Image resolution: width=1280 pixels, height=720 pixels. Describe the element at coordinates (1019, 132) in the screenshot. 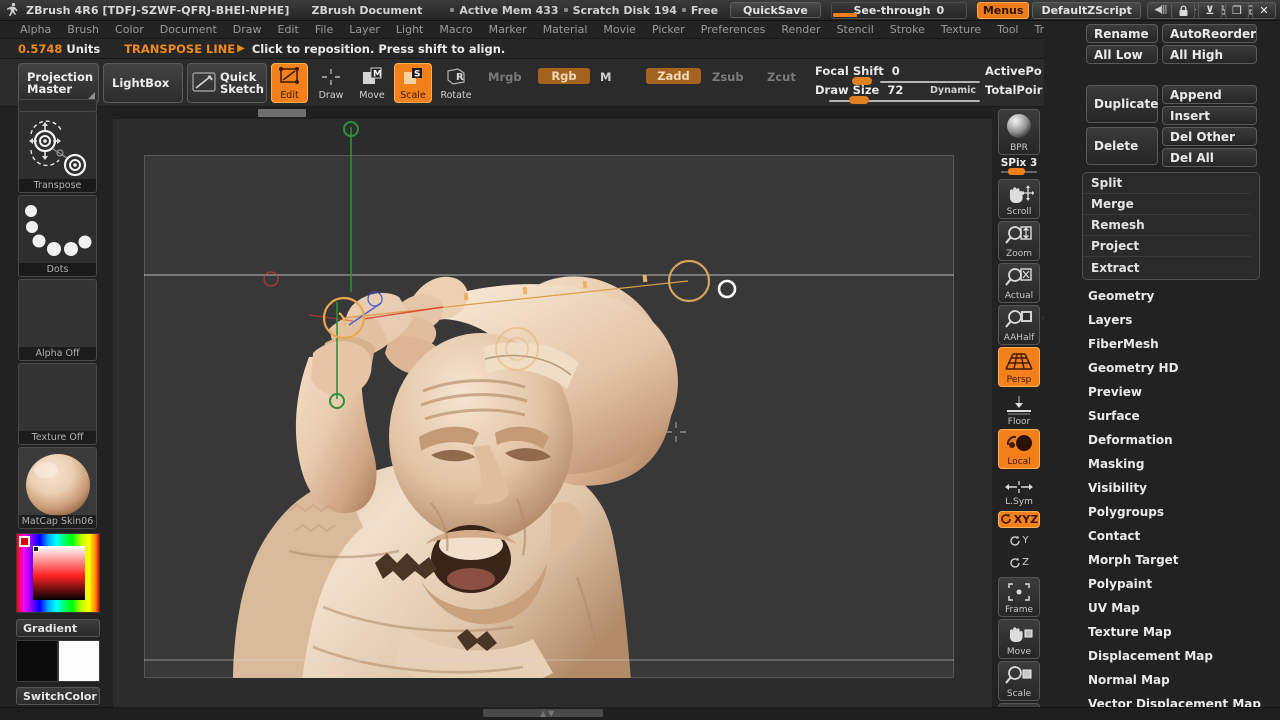

I see `bpr-render-button: BPR` at that location.